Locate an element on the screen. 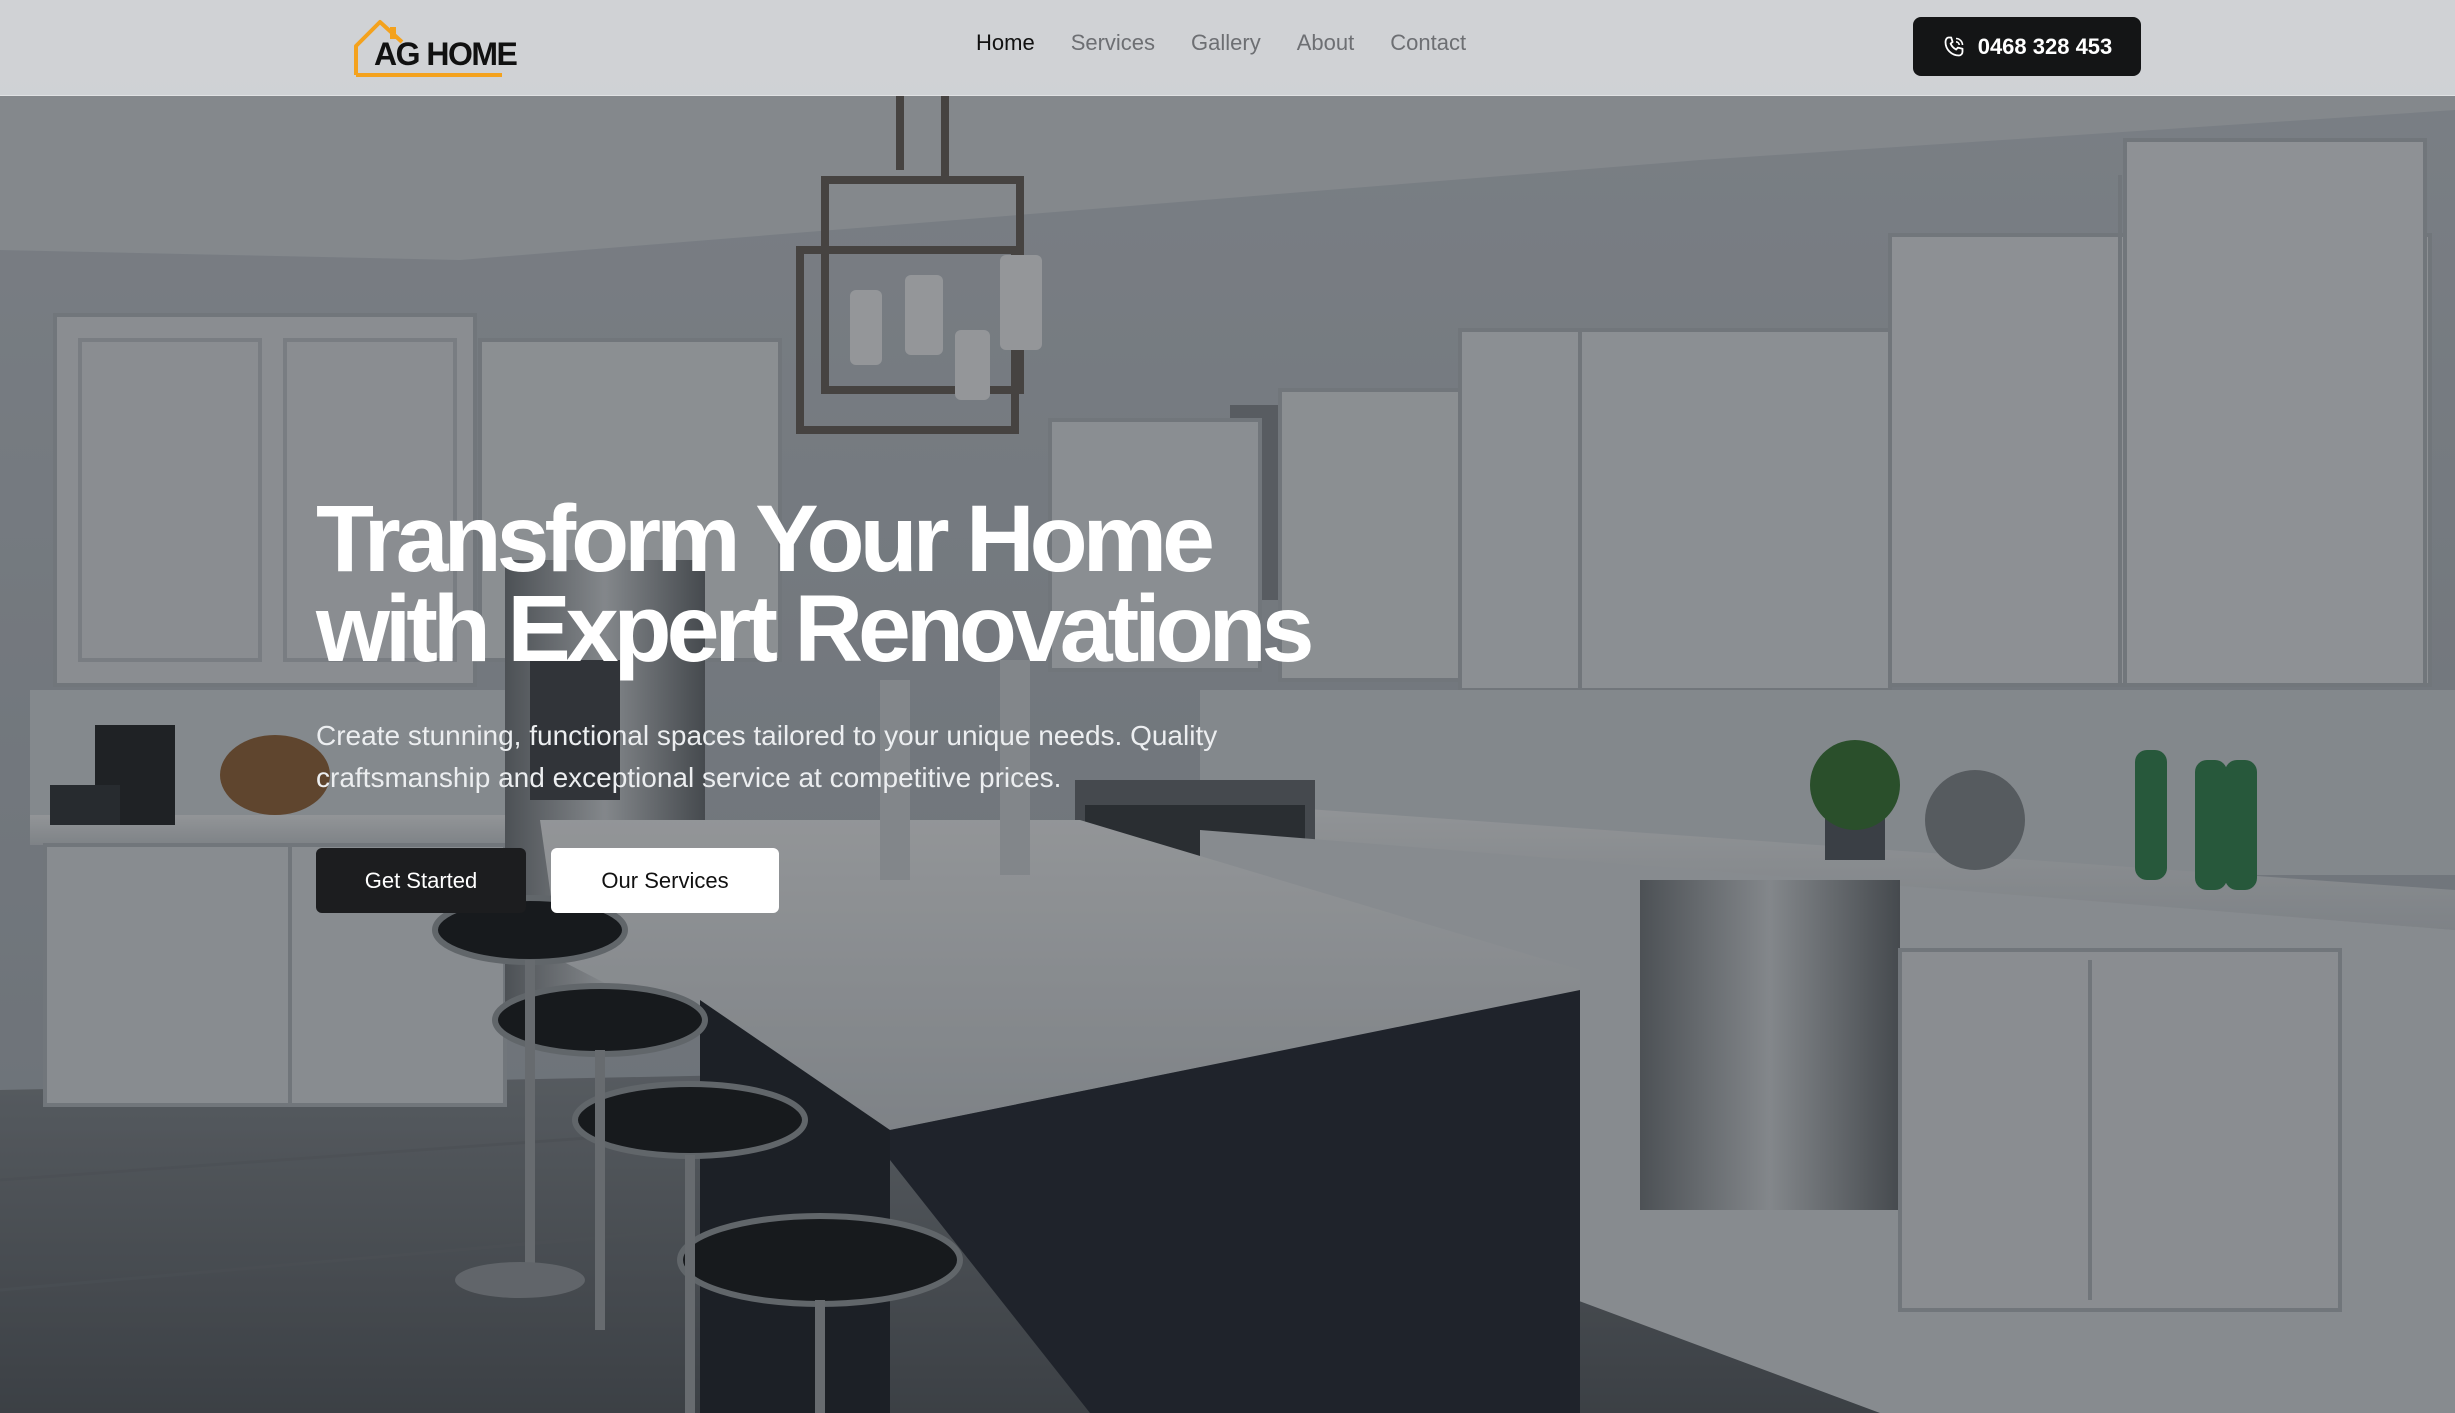  phone-icon is located at coordinates (1954, 46).